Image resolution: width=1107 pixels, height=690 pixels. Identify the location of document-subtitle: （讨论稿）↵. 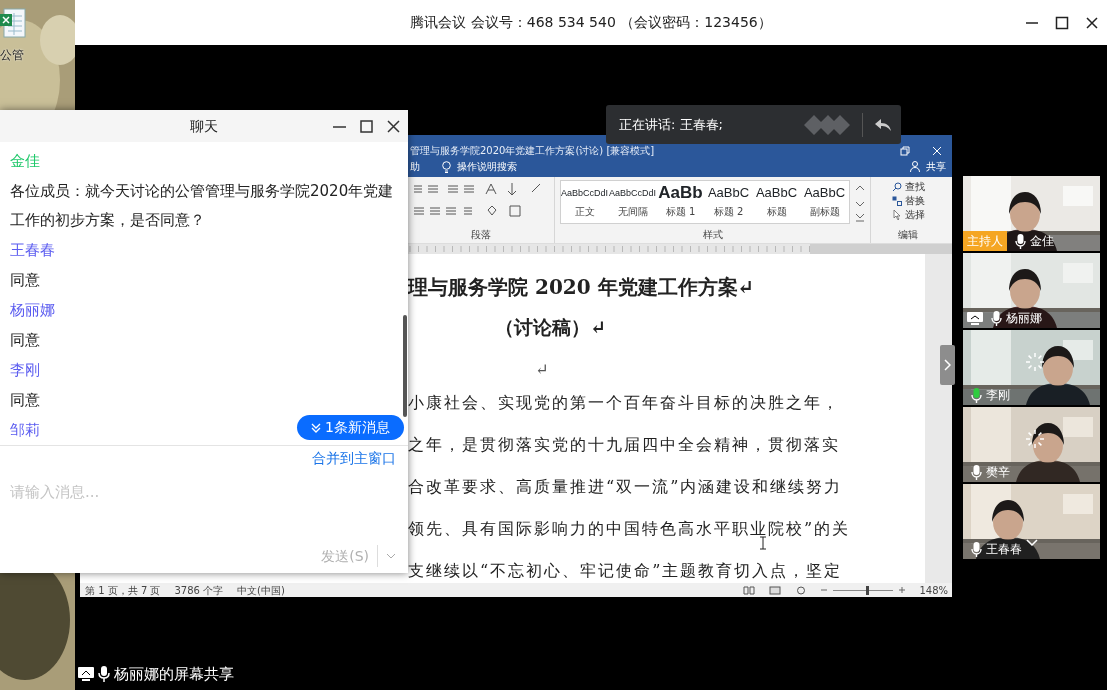
(551, 327).